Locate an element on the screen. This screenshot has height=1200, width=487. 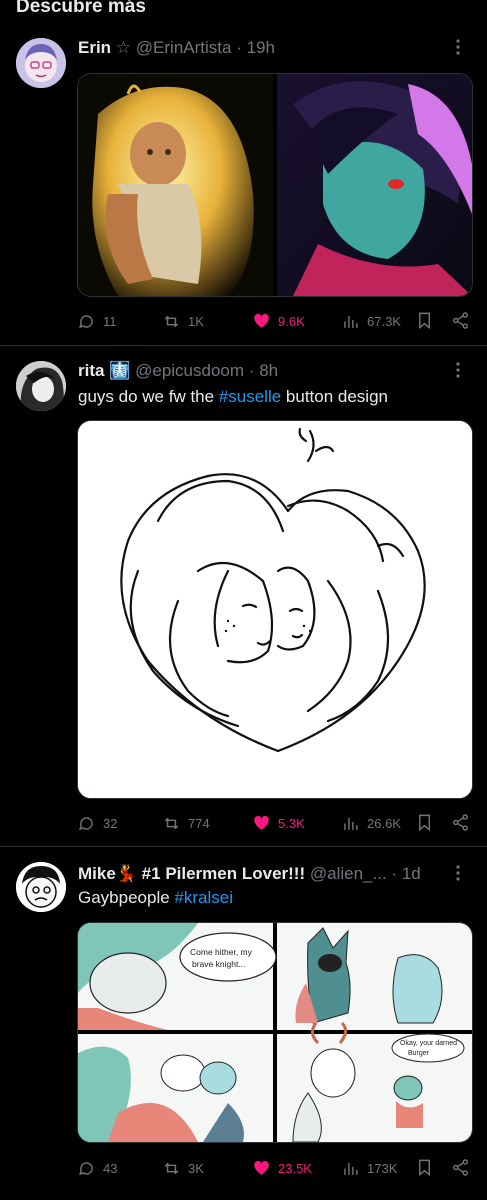
reply-button: 43 is located at coordinates (97, 1168).